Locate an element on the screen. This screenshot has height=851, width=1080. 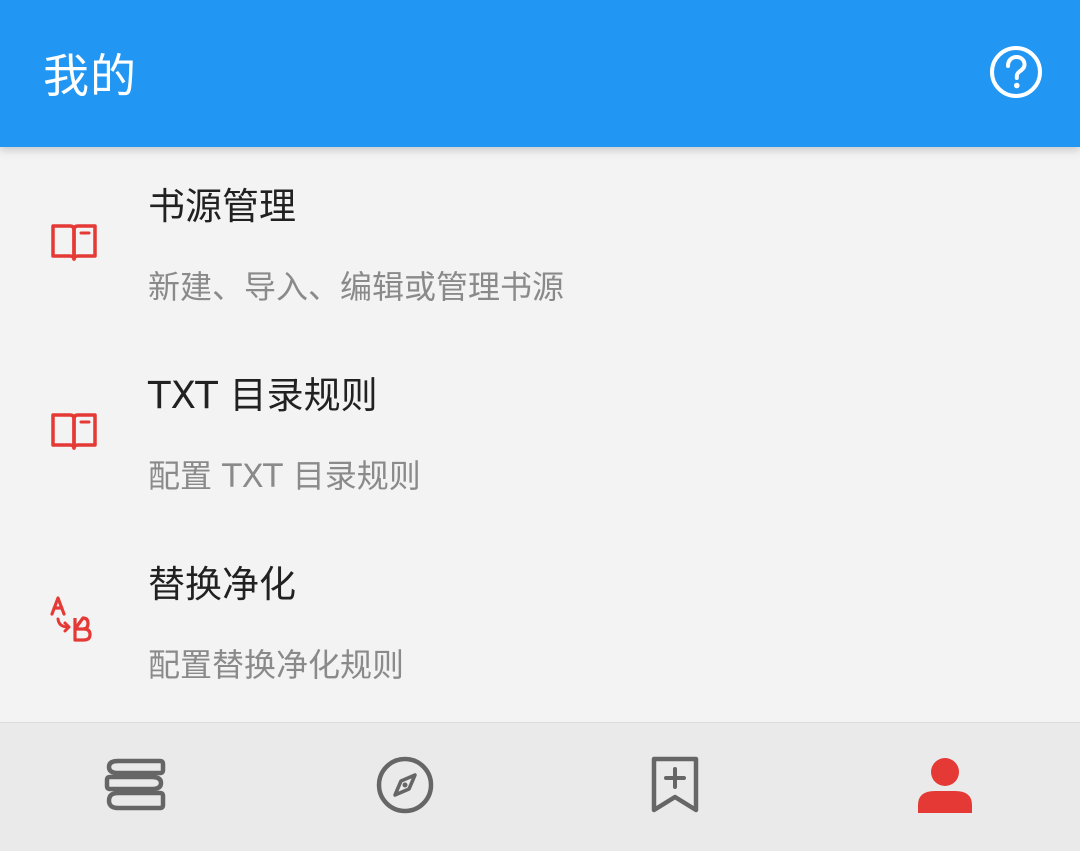
page-title: 我的 is located at coordinates (90, 76).